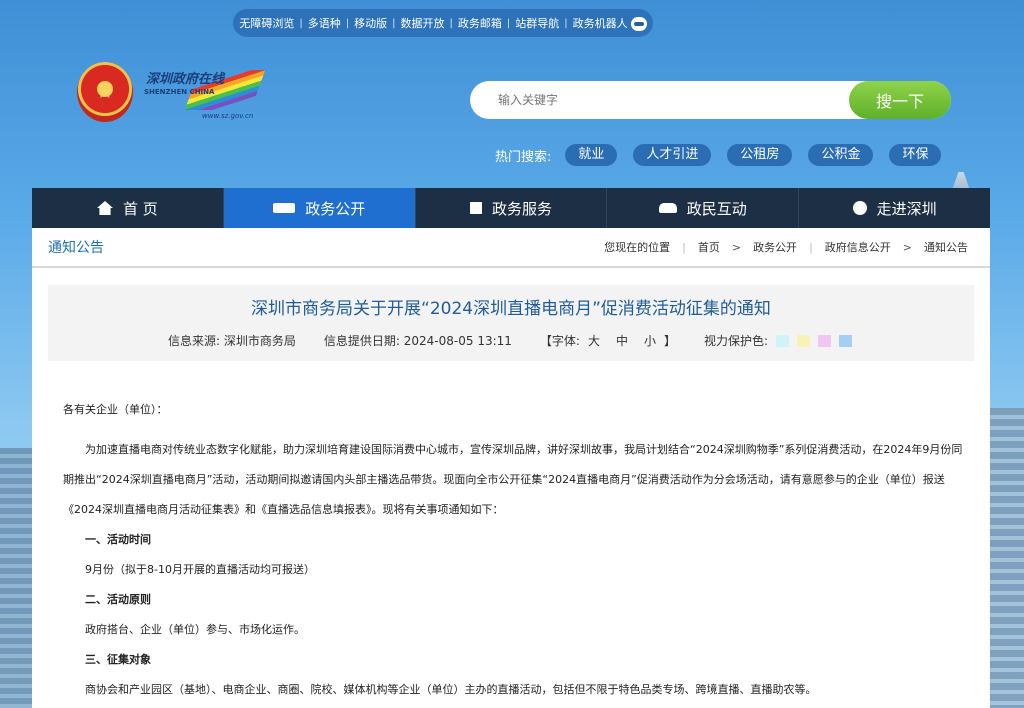 The height and width of the screenshot is (708, 1024). Describe the element at coordinates (105, 92) in the screenshot. I see `national-emblem-logo` at that location.